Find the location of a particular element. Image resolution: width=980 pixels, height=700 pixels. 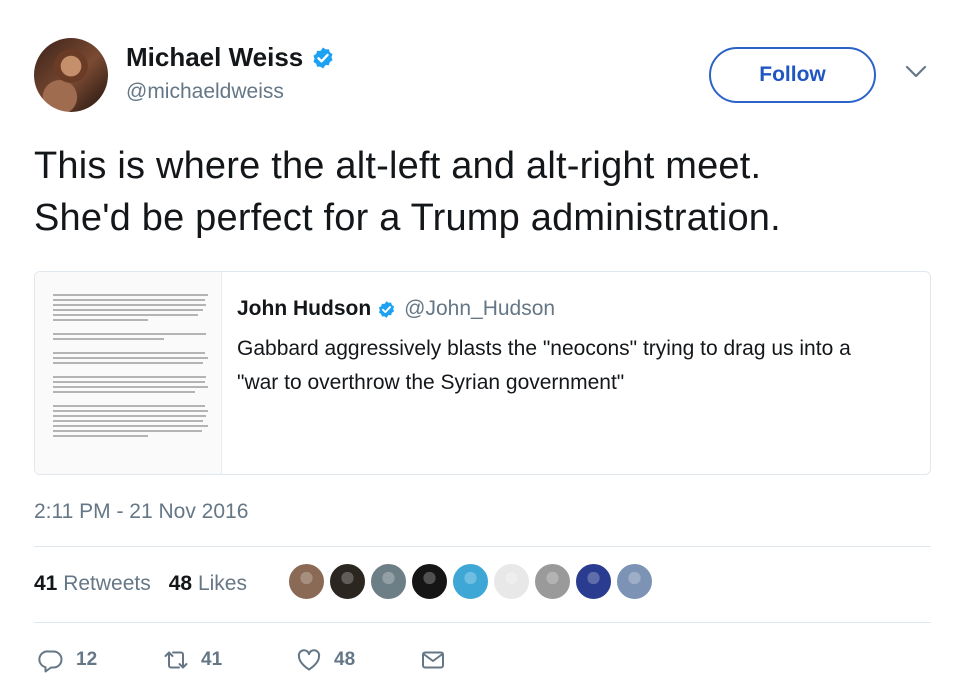

reply-icon is located at coordinates (50, 661).